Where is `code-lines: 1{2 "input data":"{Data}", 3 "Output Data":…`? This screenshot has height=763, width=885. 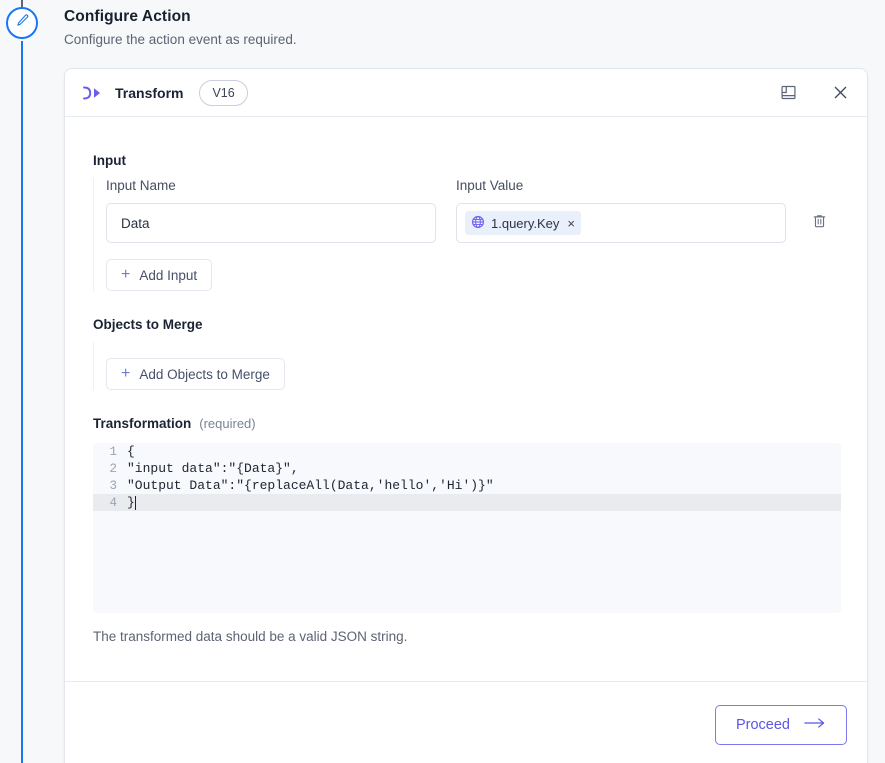
code-lines: 1{2 "input data":"{Data}", 3 "Output Data":… is located at coordinates (467, 477).